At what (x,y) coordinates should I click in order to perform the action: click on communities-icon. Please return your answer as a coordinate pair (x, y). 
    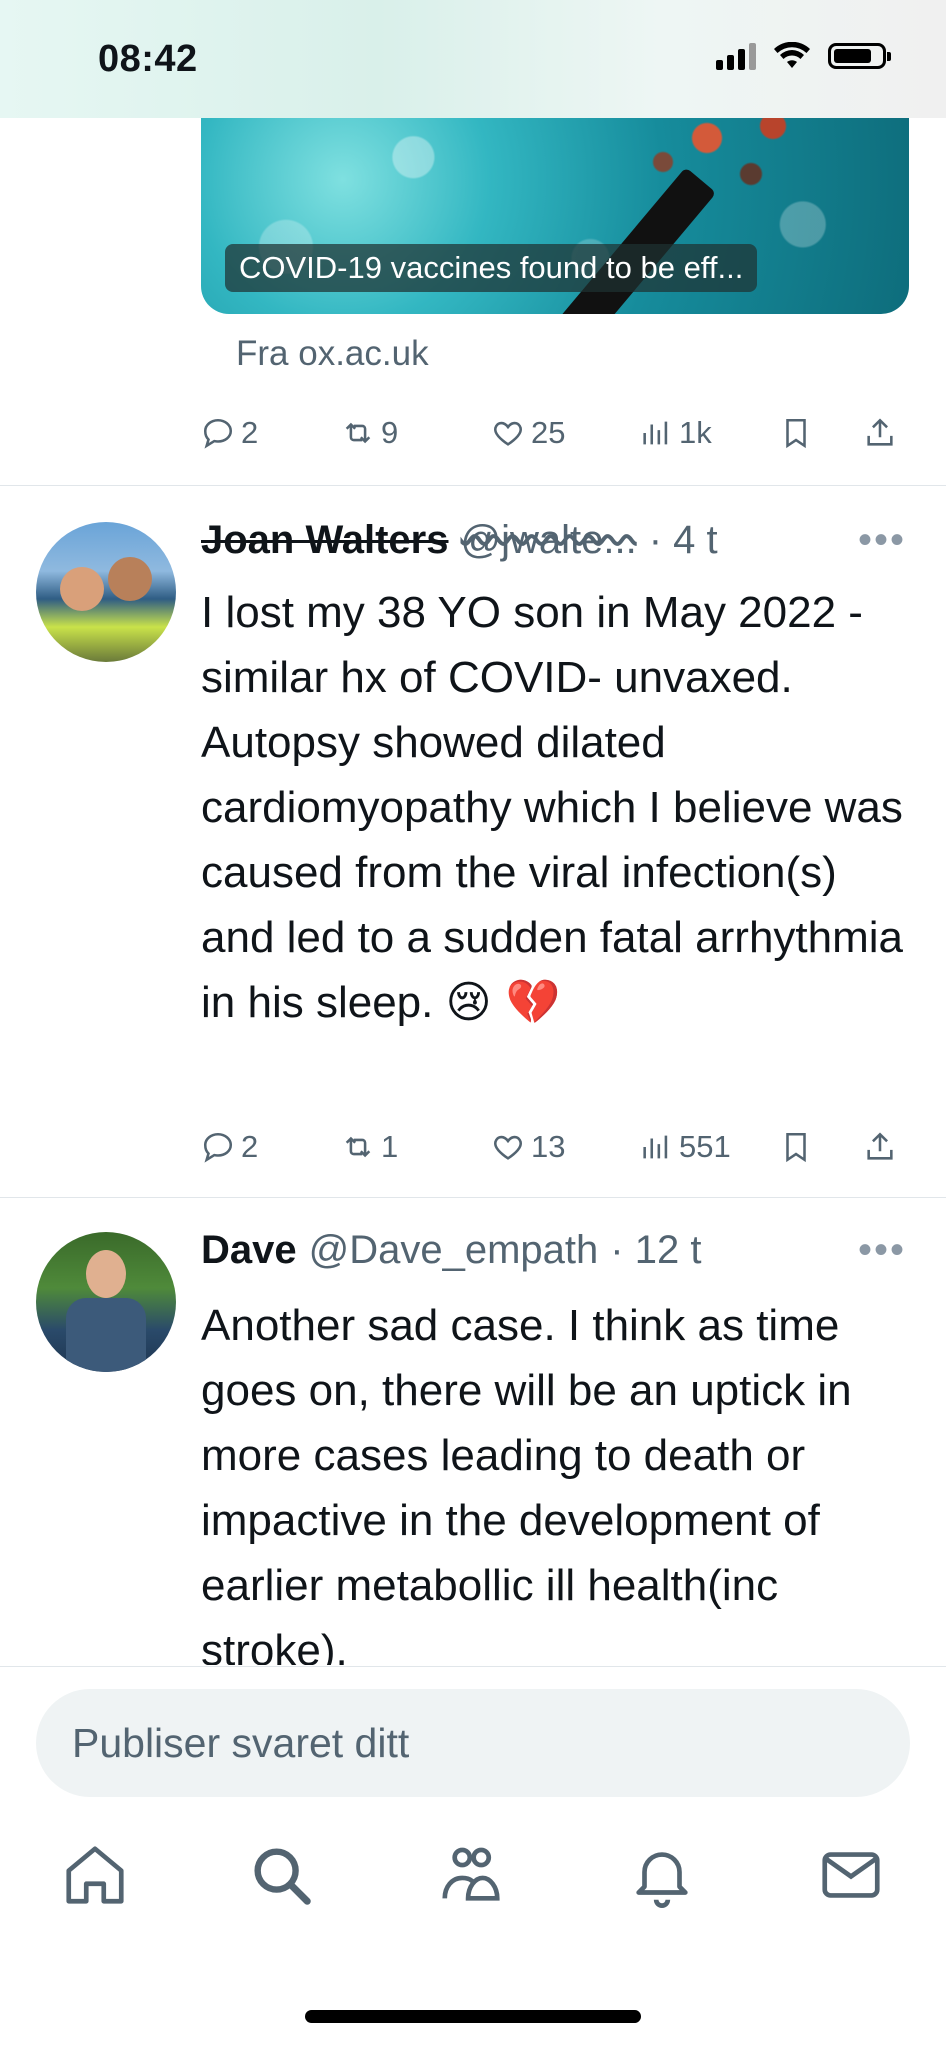
    Looking at the image, I should click on (471, 1875).